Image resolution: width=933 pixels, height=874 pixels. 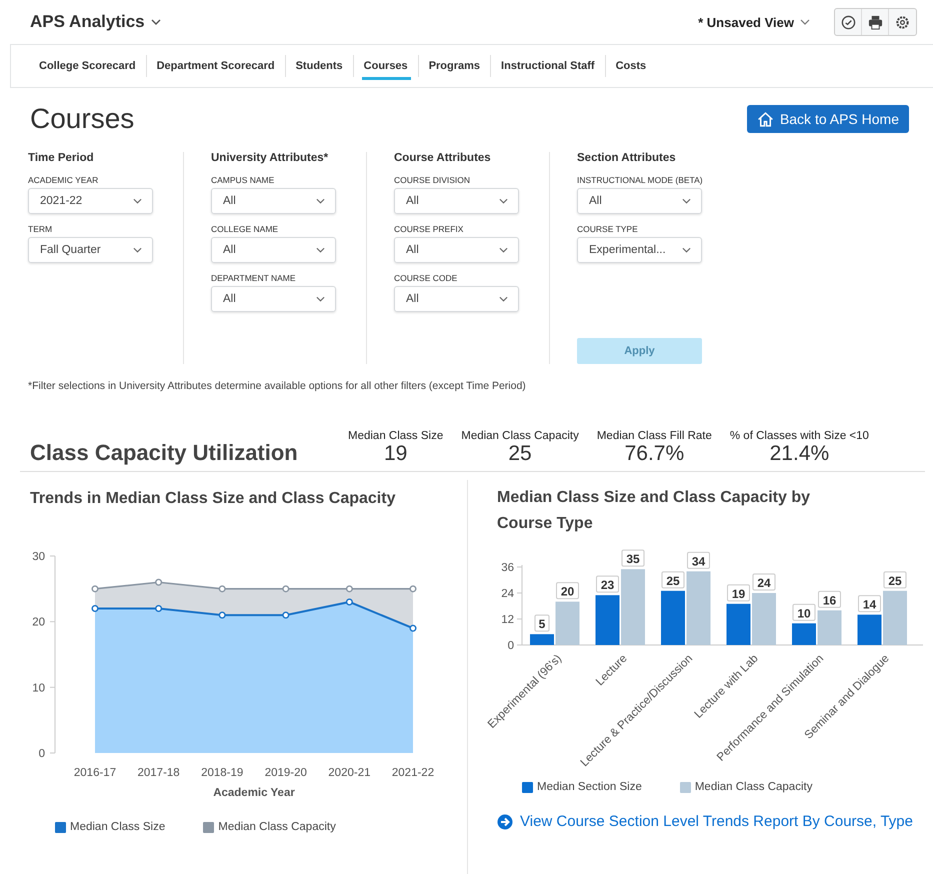 I want to click on back-button: Back to APS Home, so click(x=827, y=119).